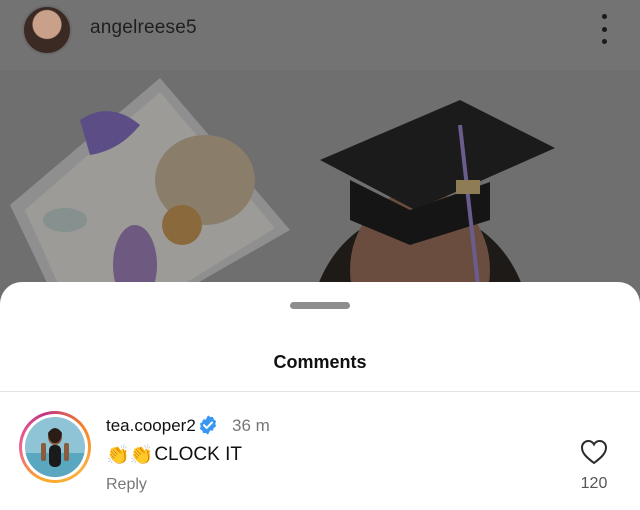  I want to click on sheet-drag-handle, so click(320, 305).